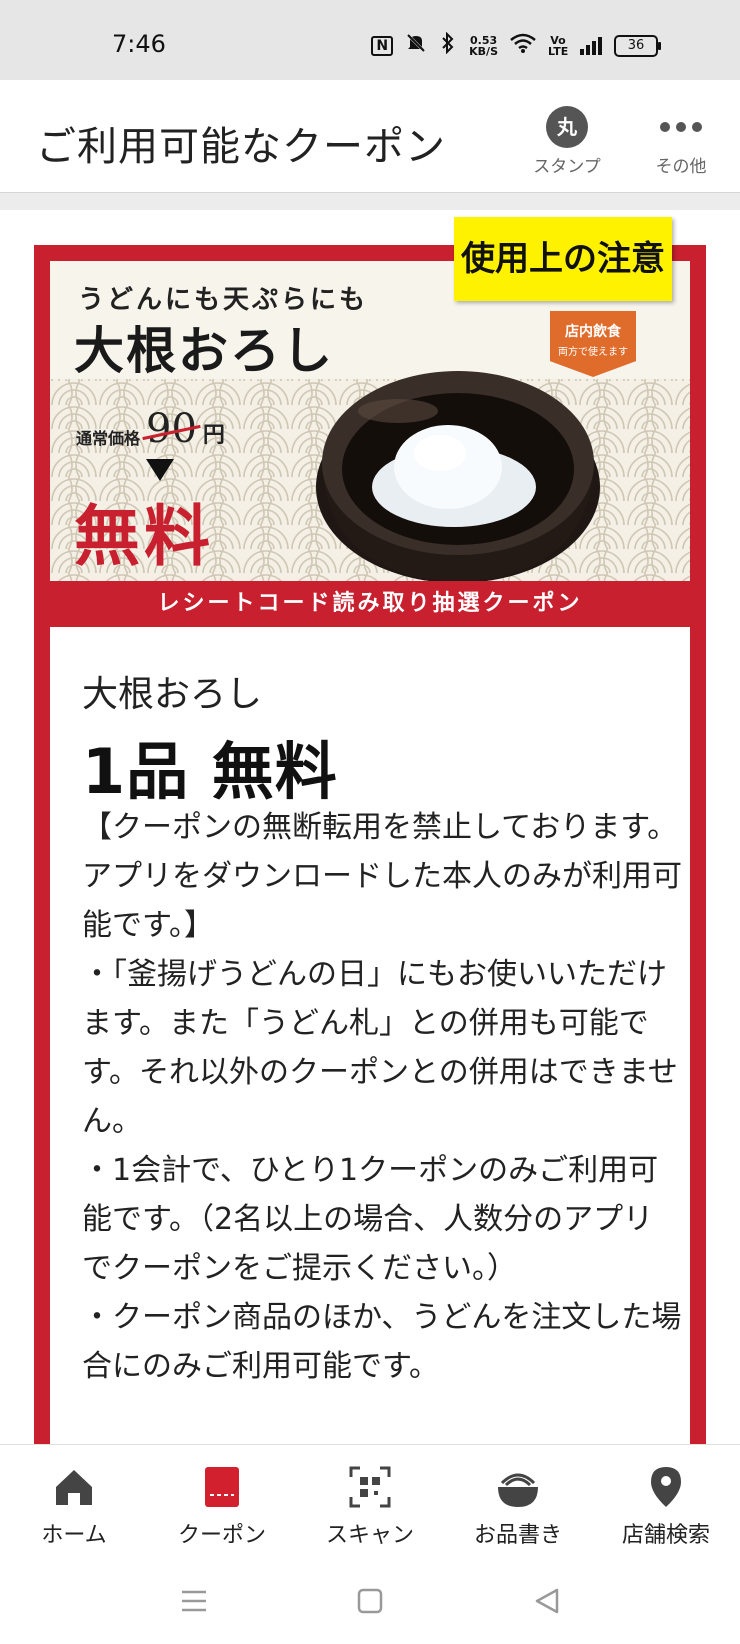 This screenshot has width=740, height=1644. I want to click on home-system-icon, so click(370, 1603).